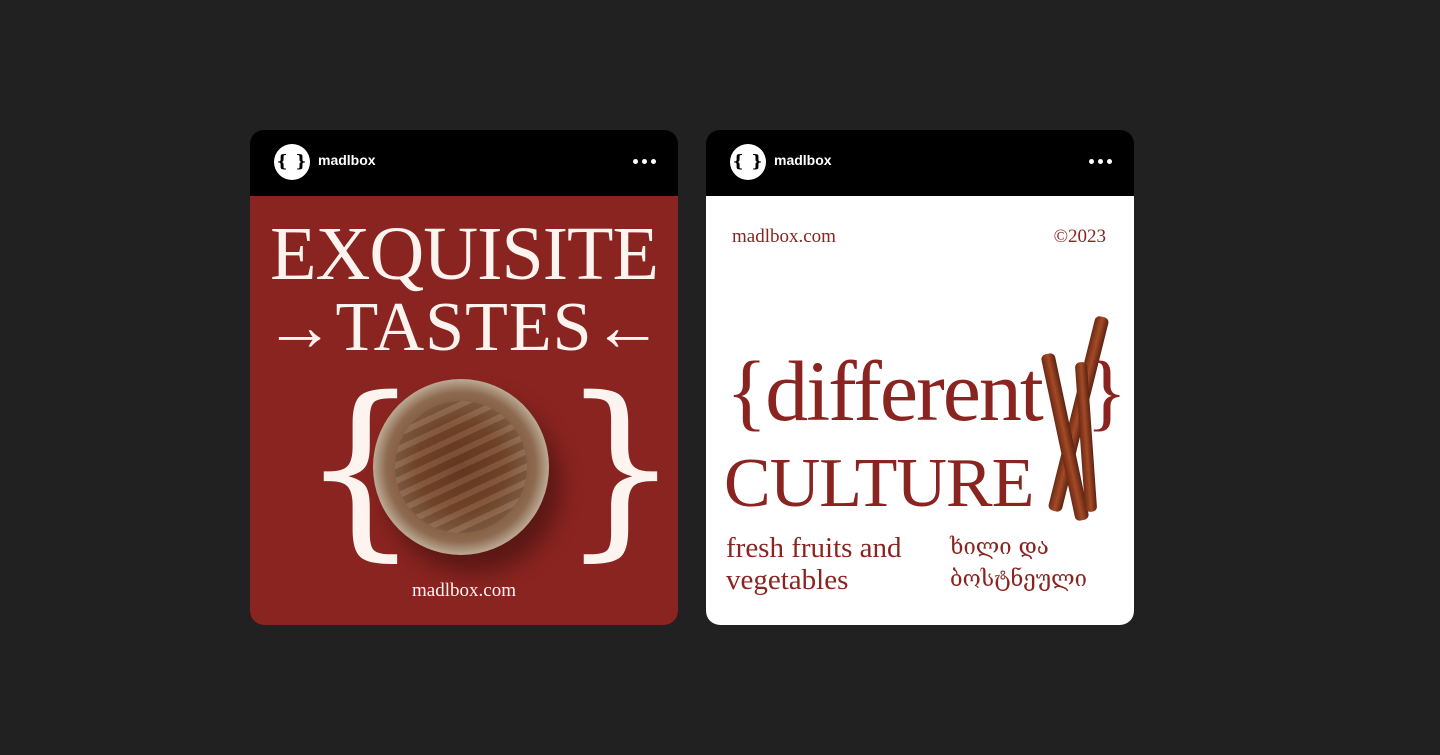  What do you see at coordinates (1079, 236) in the screenshot?
I see `post-year: ©2023` at bounding box center [1079, 236].